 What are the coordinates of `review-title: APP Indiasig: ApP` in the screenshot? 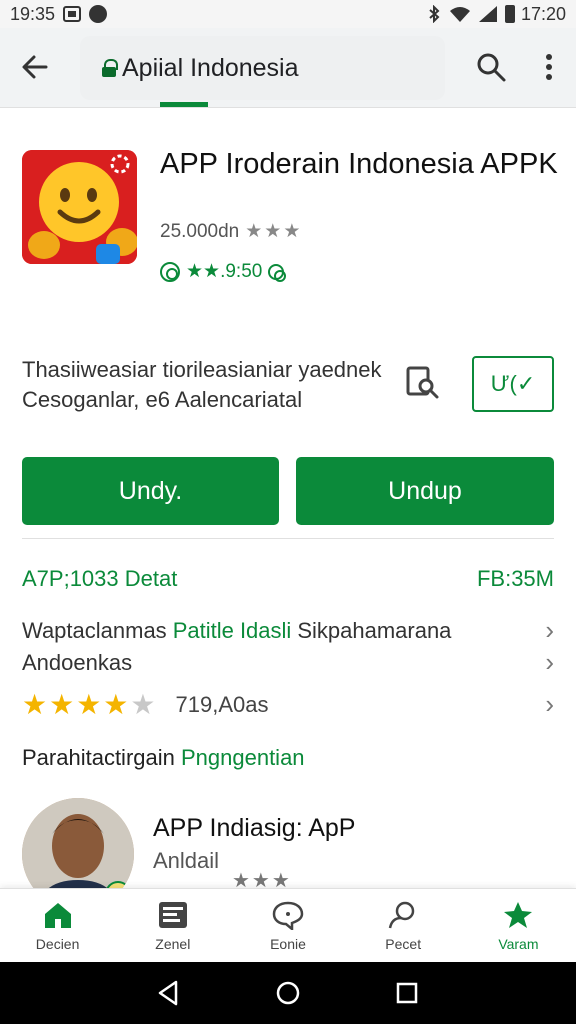 It's located at (254, 828).